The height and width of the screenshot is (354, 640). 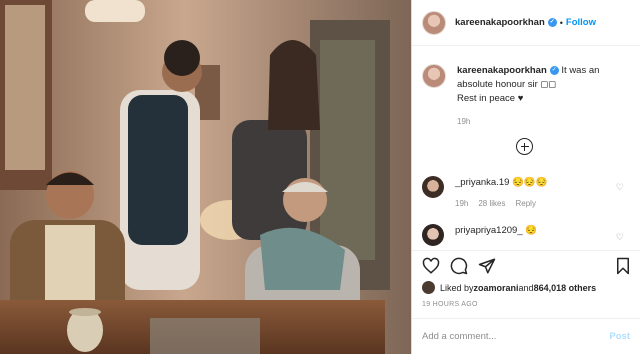 What do you see at coordinates (500, 22) in the screenshot?
I see `author-username-text: kareenakapoorkhan` at bounding box center [500, 22].